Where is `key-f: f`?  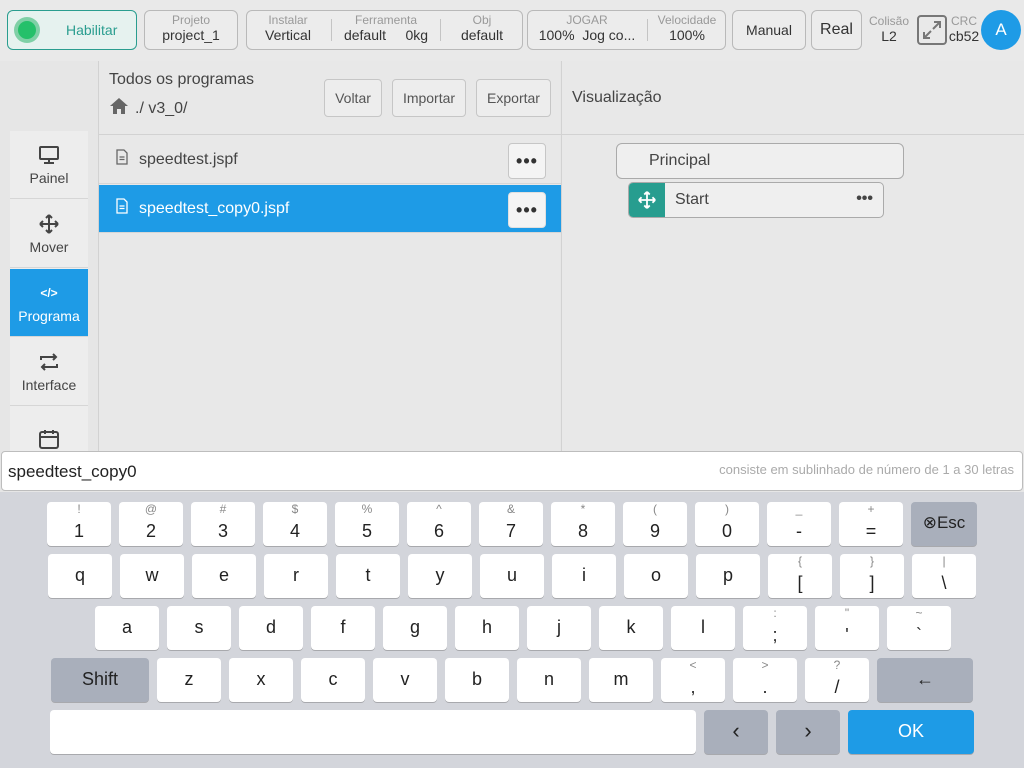
key-f: f is located at coordinates (343, 628).